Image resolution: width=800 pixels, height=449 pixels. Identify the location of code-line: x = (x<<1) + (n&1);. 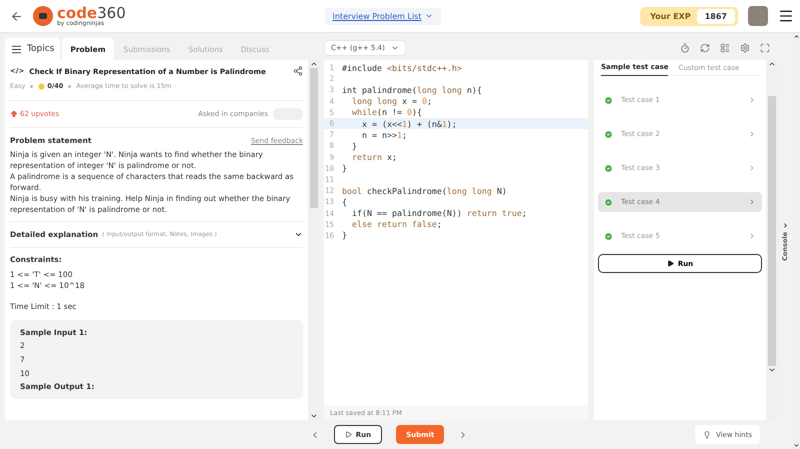
(408, 123).